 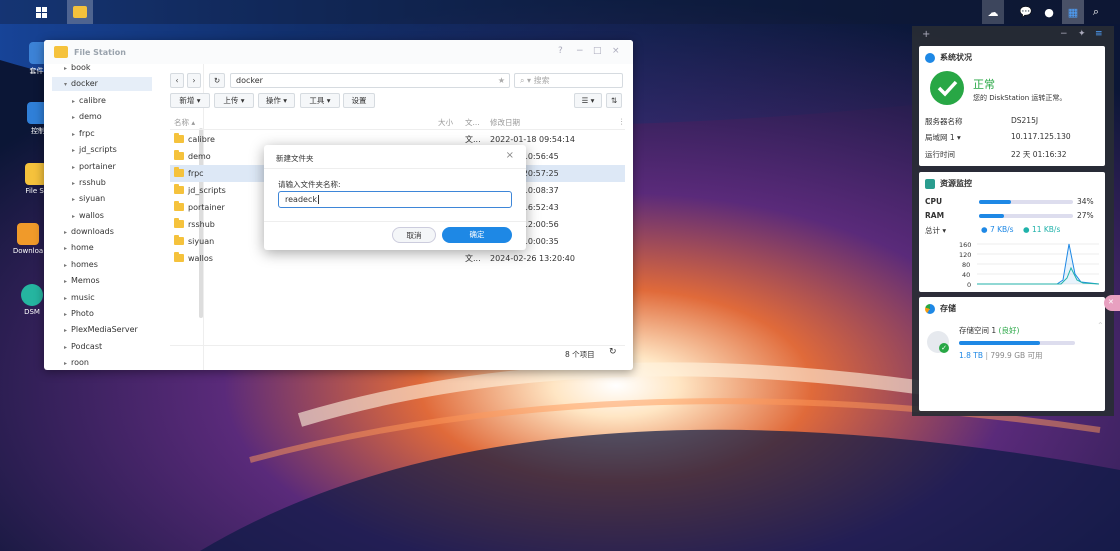 I want to click on network-select: 总计 ▾, so click(x=935, y=230).